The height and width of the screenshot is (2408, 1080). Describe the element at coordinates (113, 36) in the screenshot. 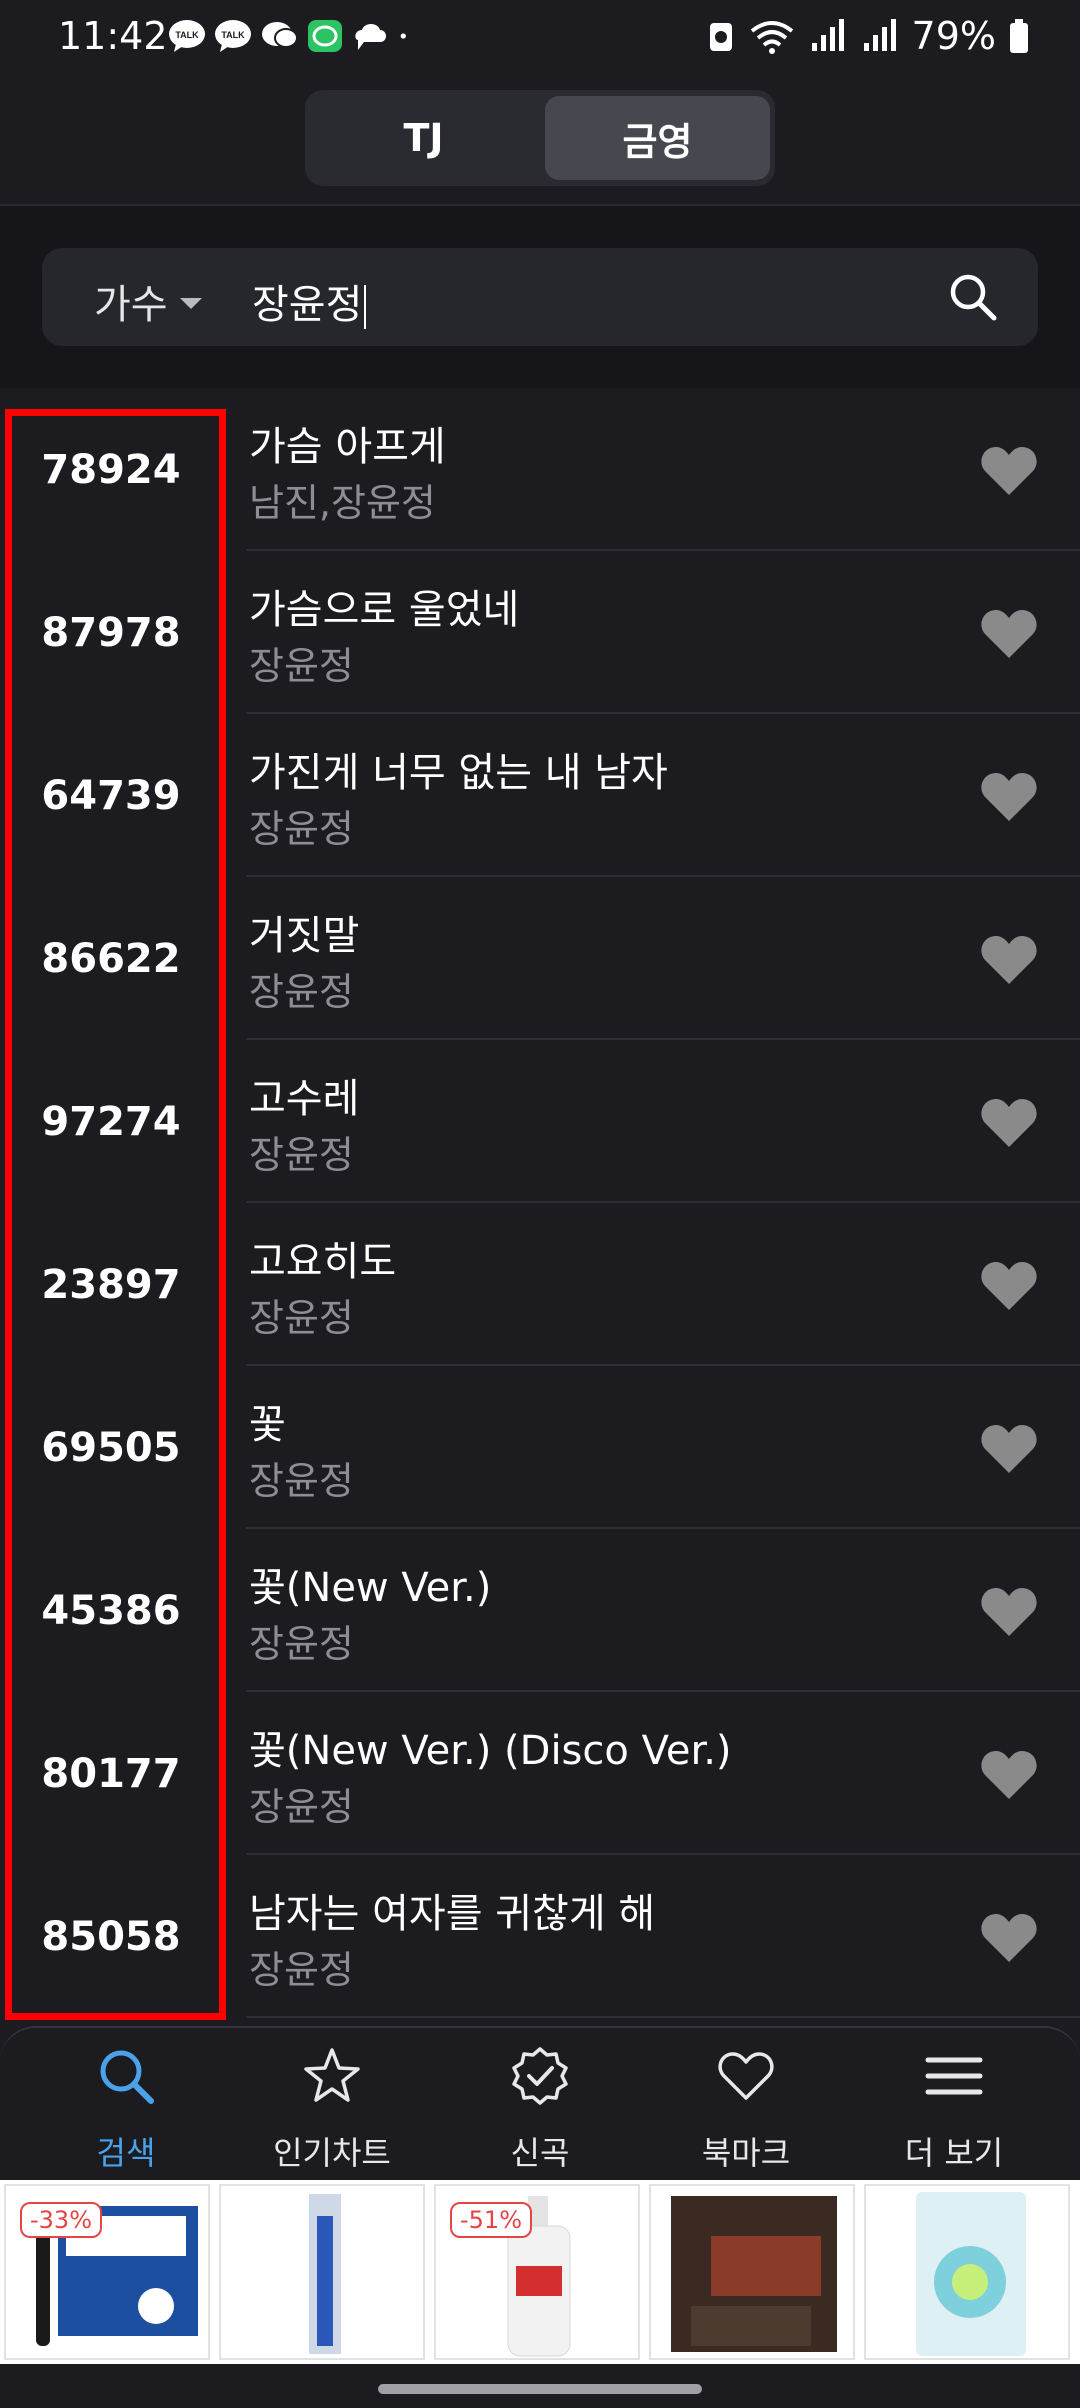

I see `status-time: 11:42` at that location.